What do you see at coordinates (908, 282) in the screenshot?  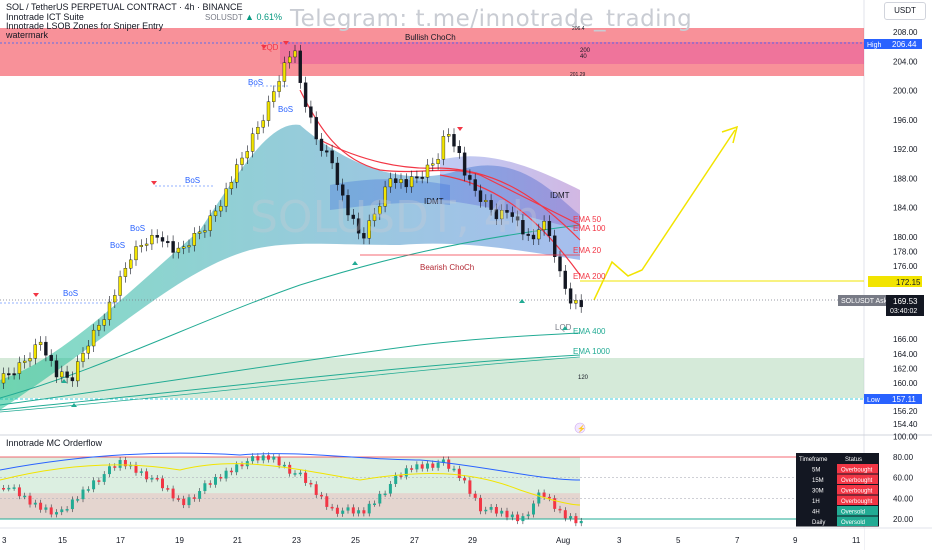 I see `level-value-label: 172.15` at bounding box center [908, 282].